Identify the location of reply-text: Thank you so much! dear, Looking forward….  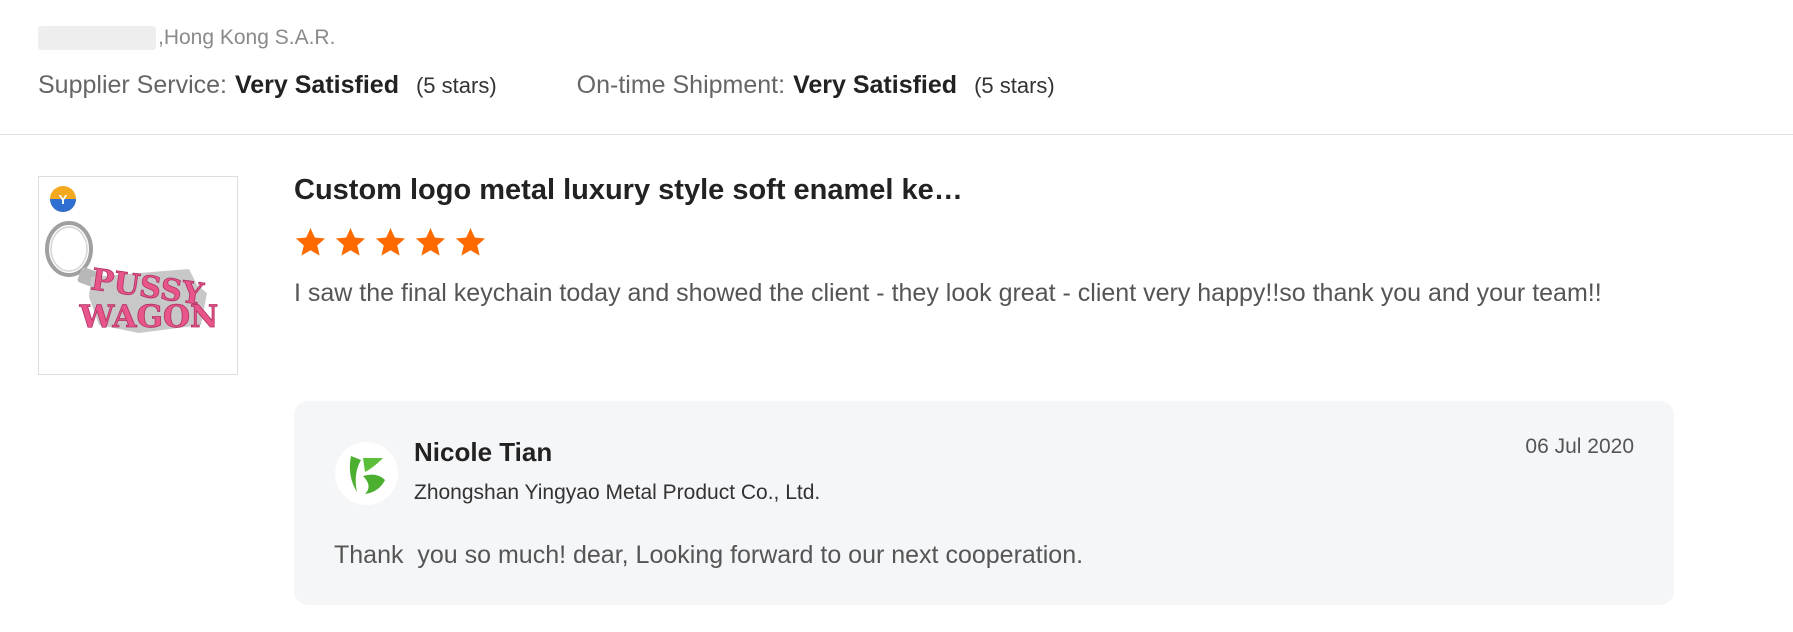
(709, 555).